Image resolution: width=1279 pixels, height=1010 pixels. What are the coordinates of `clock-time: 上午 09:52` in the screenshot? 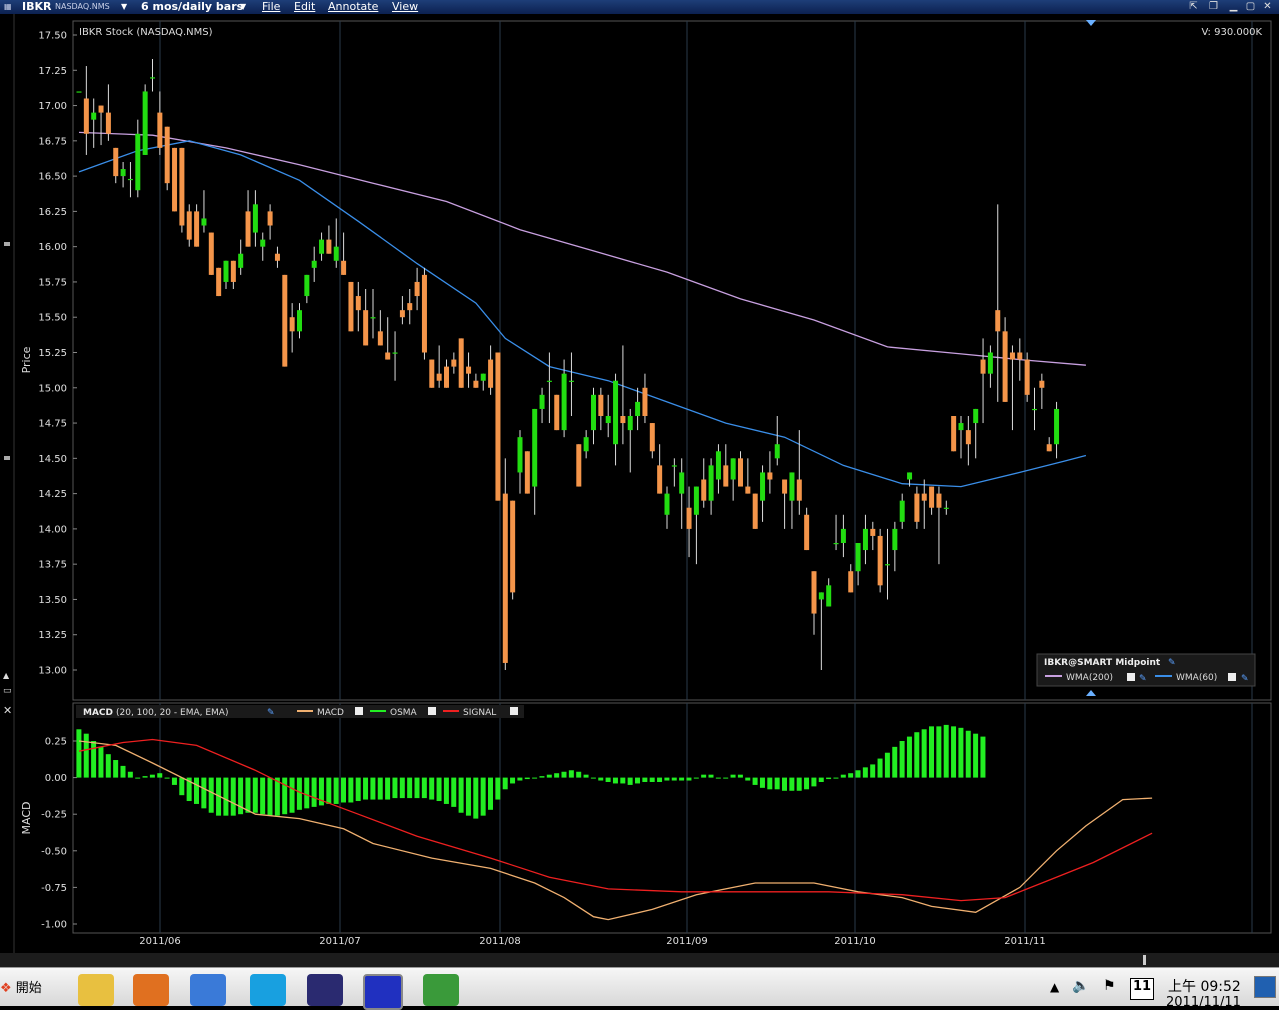 It's located at (1204, 986).